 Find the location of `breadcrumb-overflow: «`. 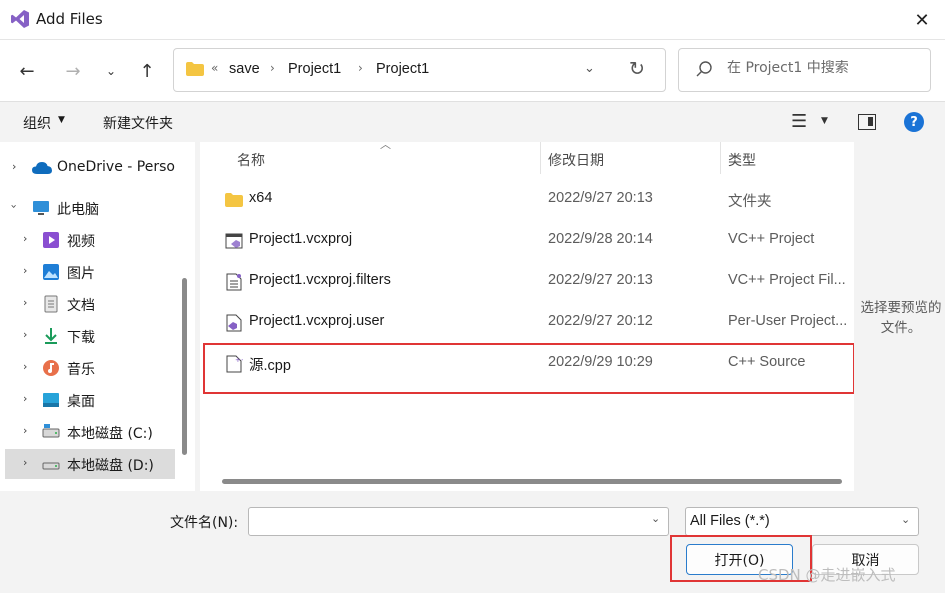

breadcrumb-overflow: « is located at coordinates (214, 68).